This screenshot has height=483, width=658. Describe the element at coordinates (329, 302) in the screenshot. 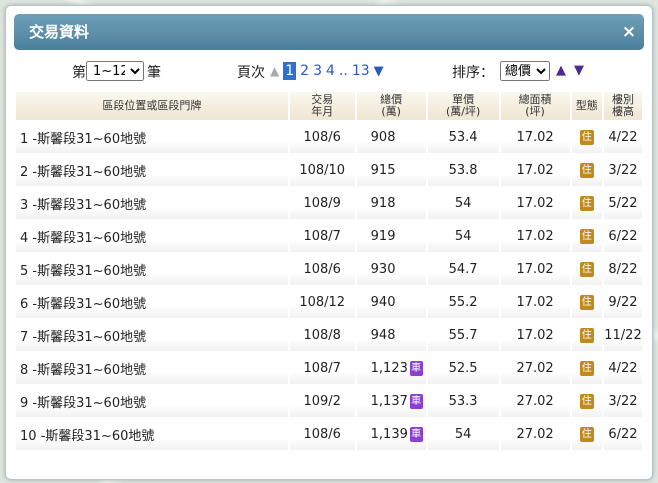

I see `table-row: 6 -斯馨段31~60地號 108/12 940 55.2 17.02 住 9/22` at that location.